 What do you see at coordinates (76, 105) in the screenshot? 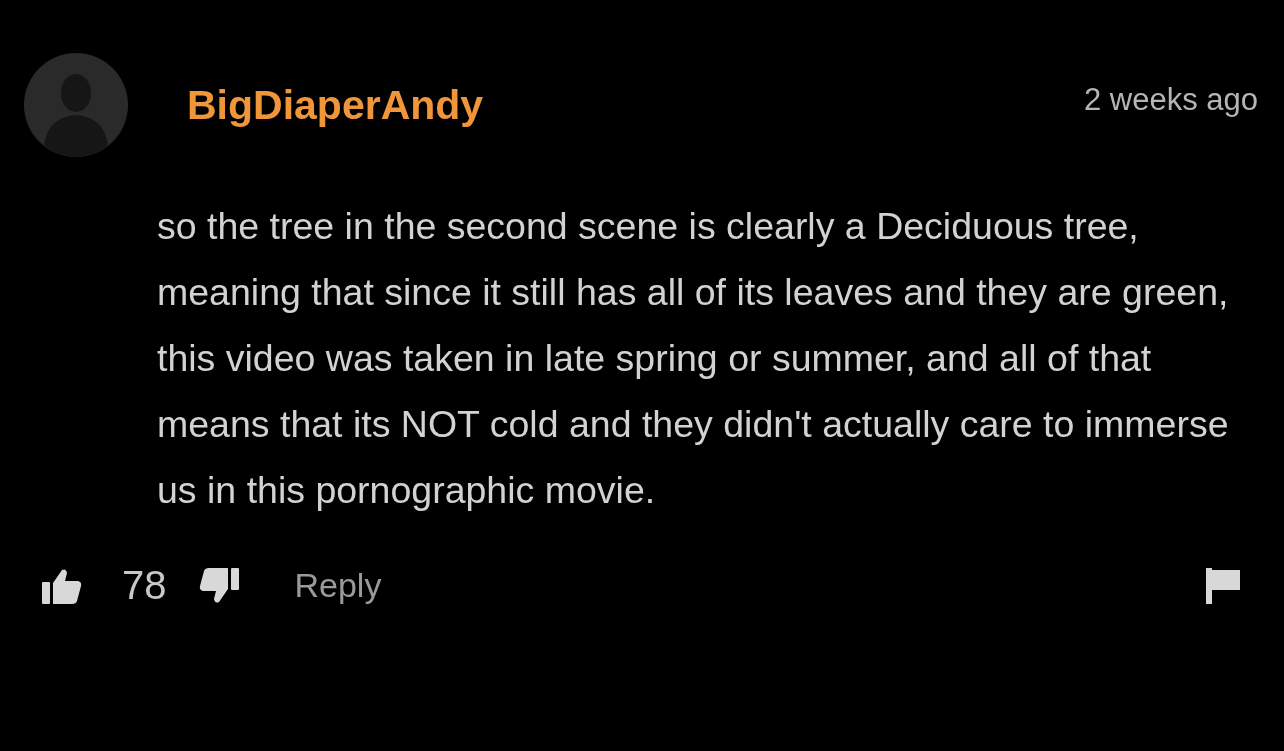
I see `avatar-icon` at bounding box center [76, 105].